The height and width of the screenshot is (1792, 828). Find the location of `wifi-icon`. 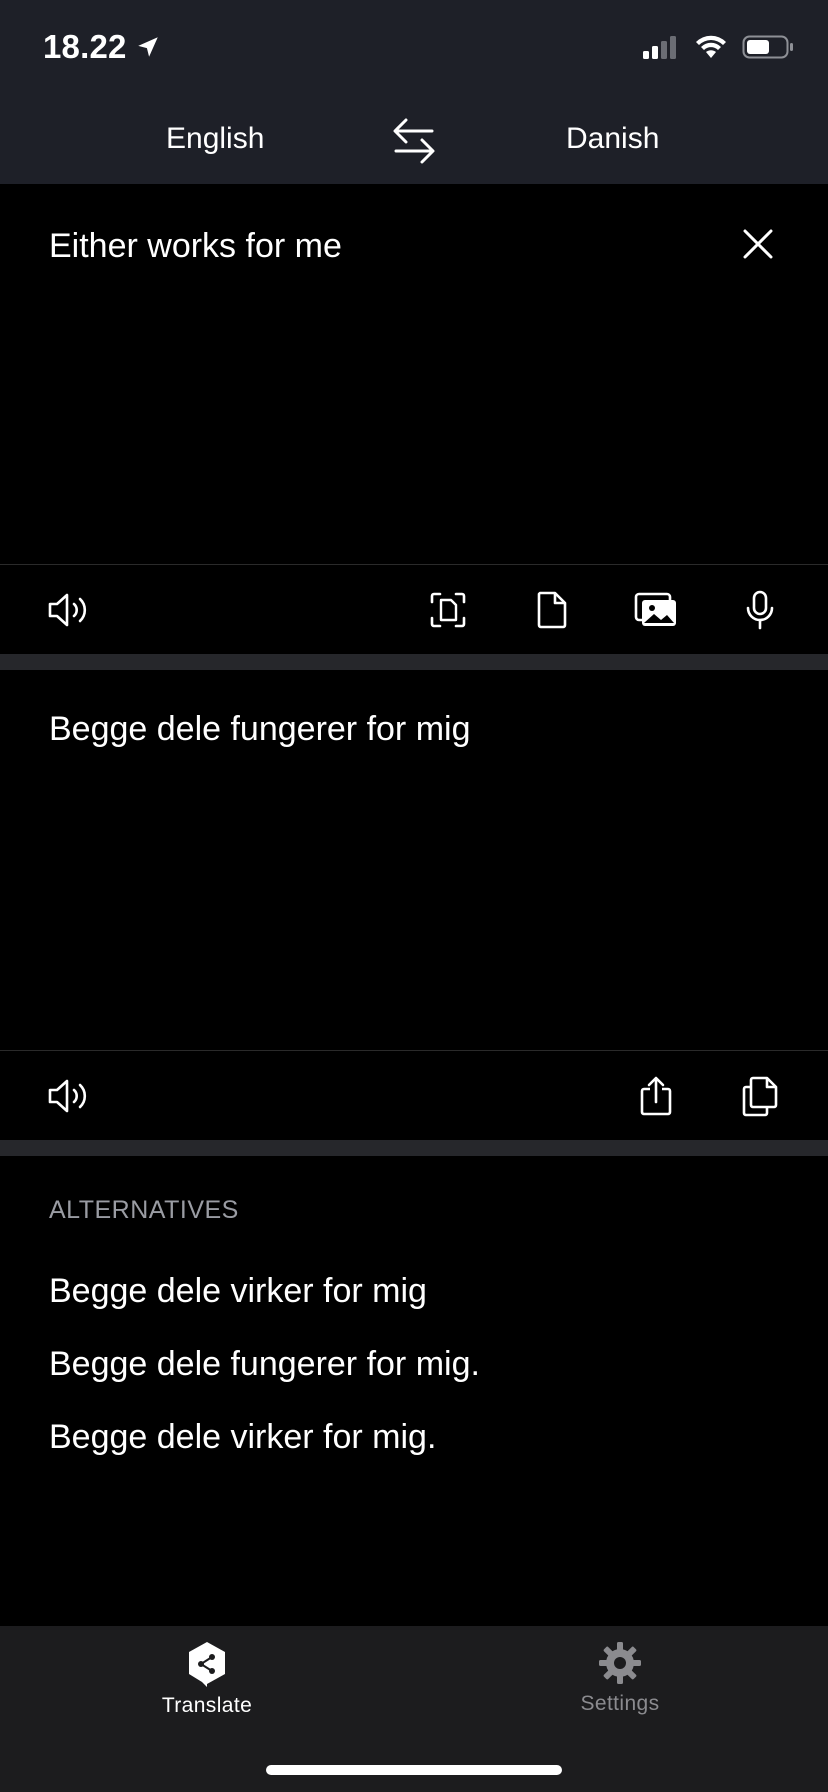

wifi-icon is located at coordinates (711, 46).